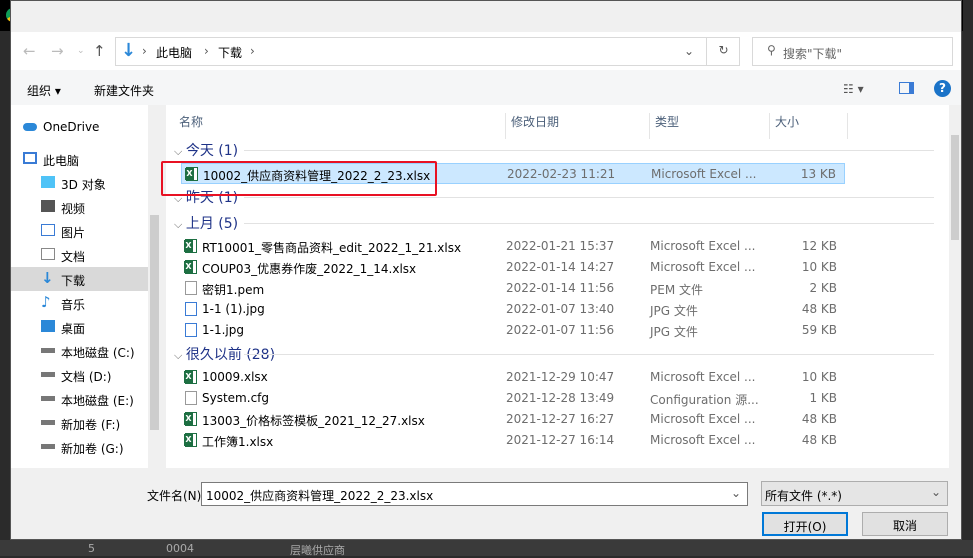  Describe the element at coordinates (238, 442) in the screenshot. I see `file-name: 工作簿1.xlsx` at that location.